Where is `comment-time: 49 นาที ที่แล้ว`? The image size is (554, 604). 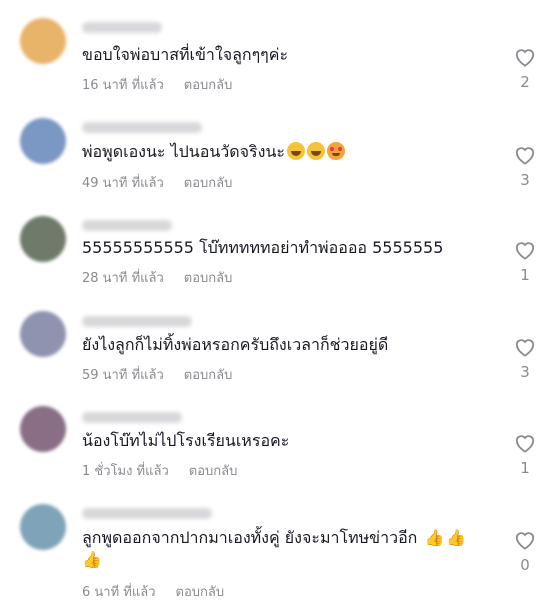 comment-time: 49 นาที ที่แล้ว is located at coordinates (123, 183).